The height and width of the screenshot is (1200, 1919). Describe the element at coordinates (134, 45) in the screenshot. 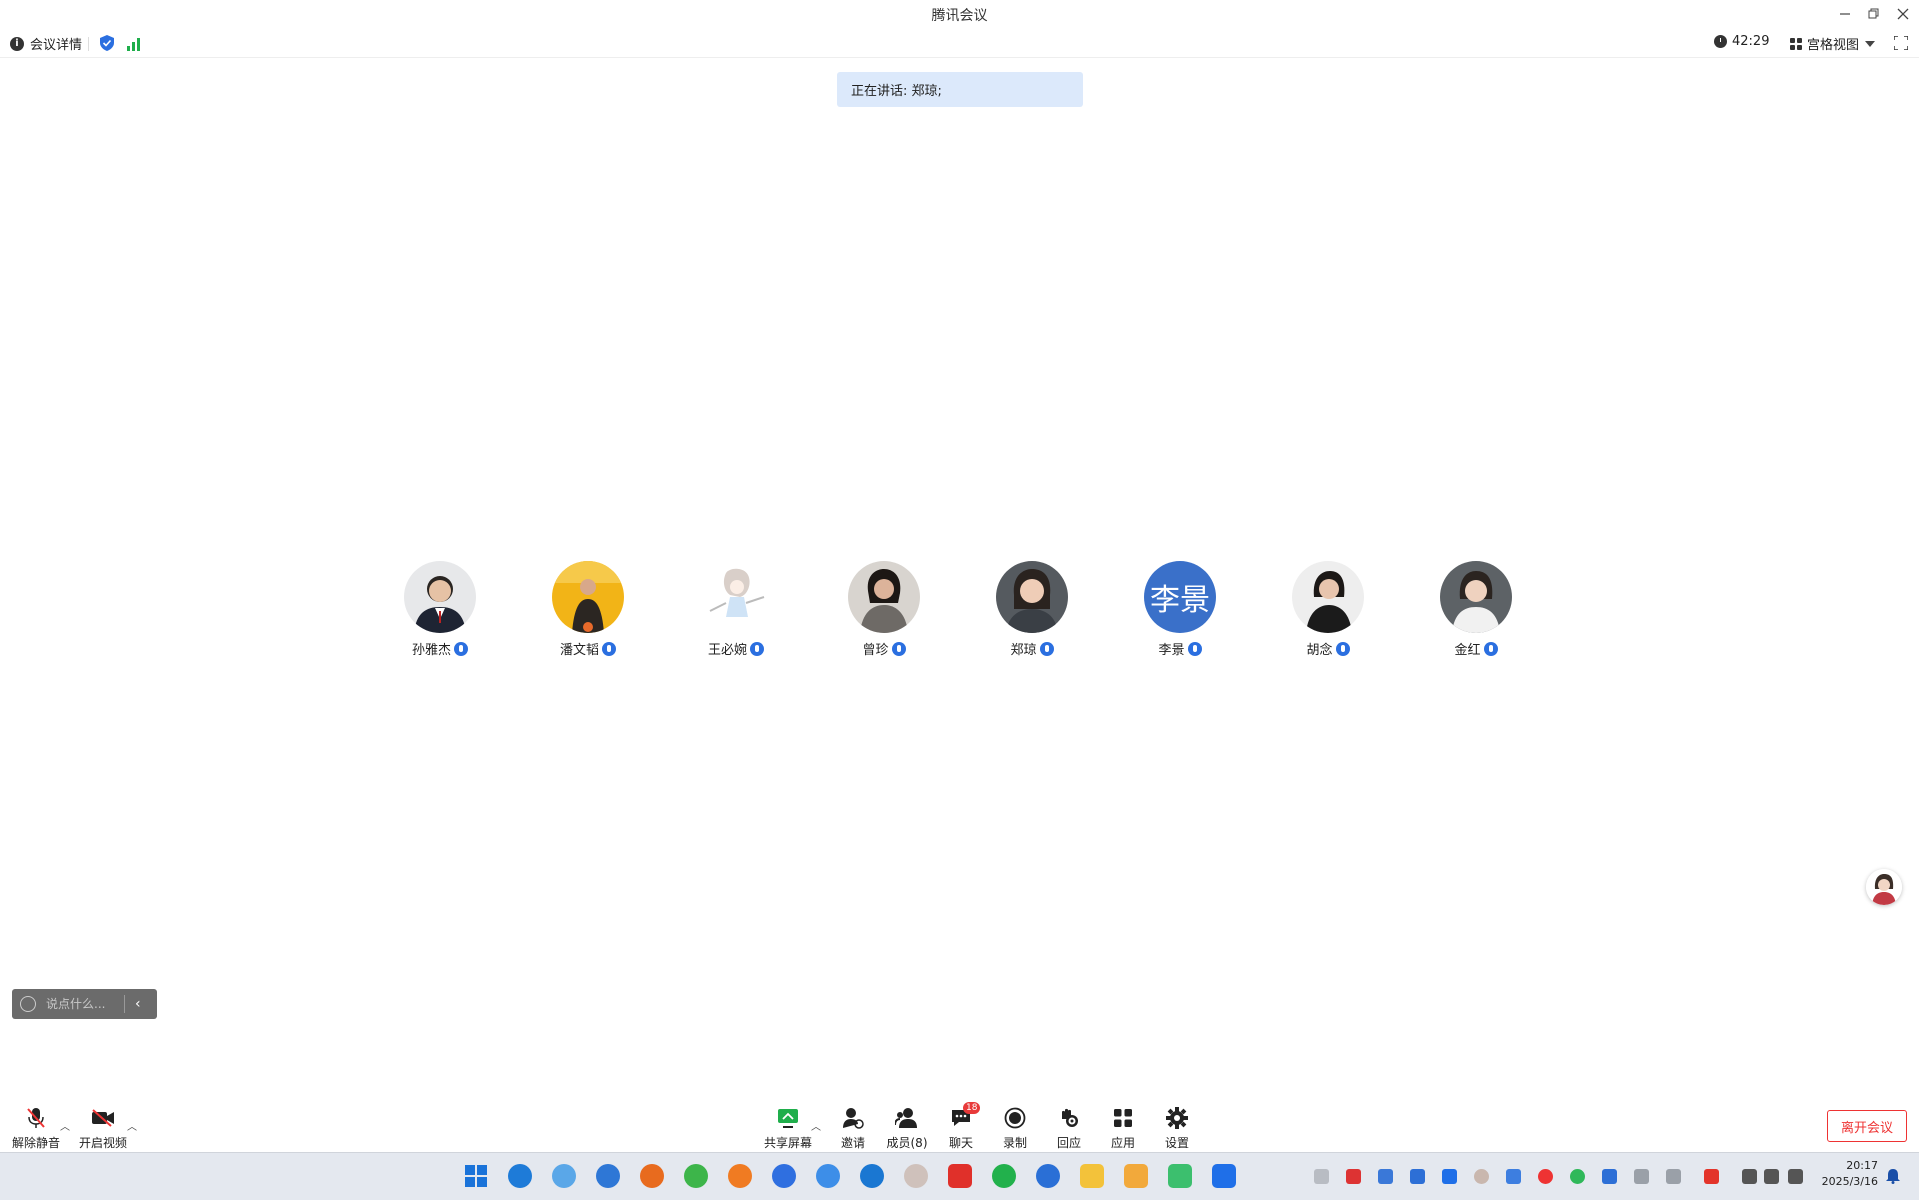

I see `network-signal-icon` at that location.